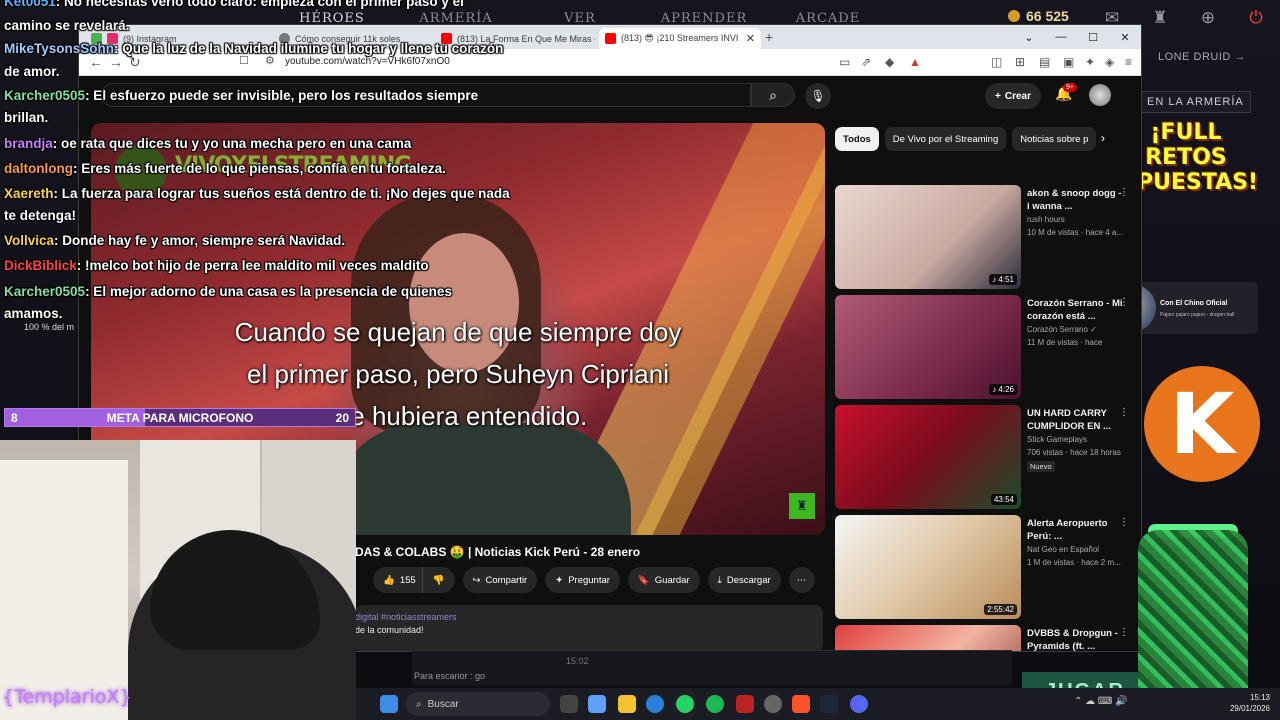 The width and height of the screenshot is (1280, 720). Describe the element at coordinates (1101, 701) in the screenshot. I see `tray-icons: ⌃ ☁ ⌨ 🔊` at that location.